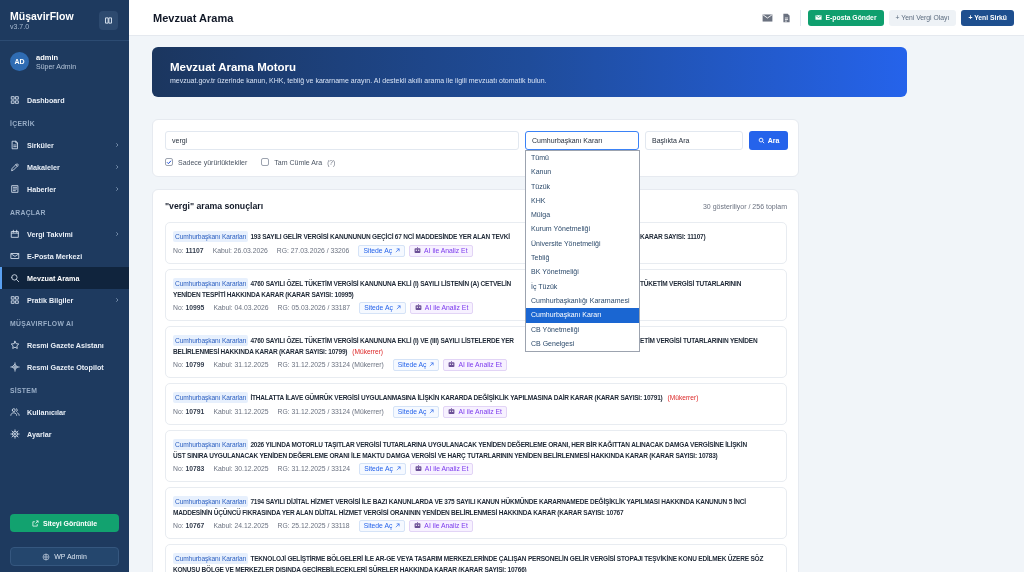  What do you see at coordinates (194, 17) in the screenshot?
I see `page-title: Mevzuat Arama` at bounding box center [194, 17].